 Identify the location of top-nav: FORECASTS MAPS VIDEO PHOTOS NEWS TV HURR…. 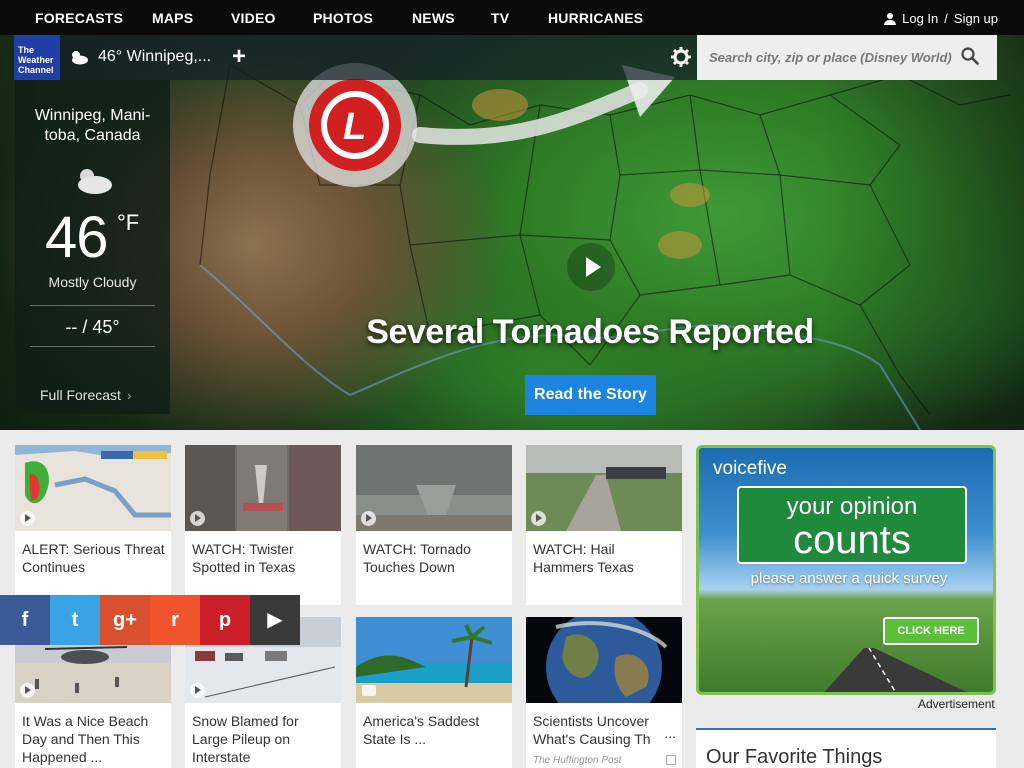
(512, 17).